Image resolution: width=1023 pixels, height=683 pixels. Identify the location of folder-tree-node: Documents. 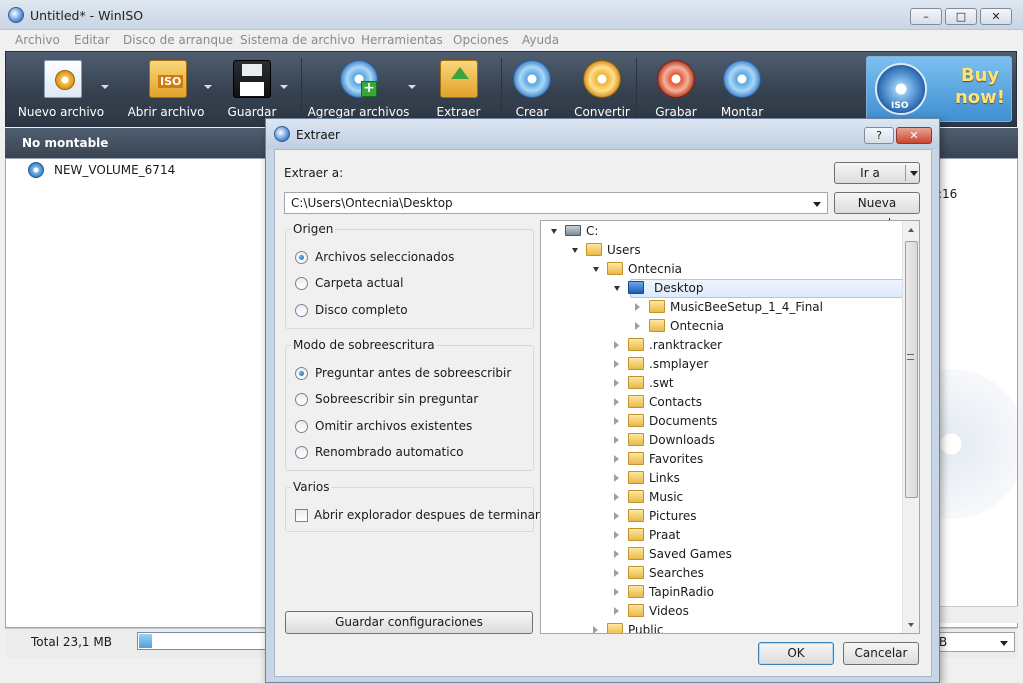
(721, 421).